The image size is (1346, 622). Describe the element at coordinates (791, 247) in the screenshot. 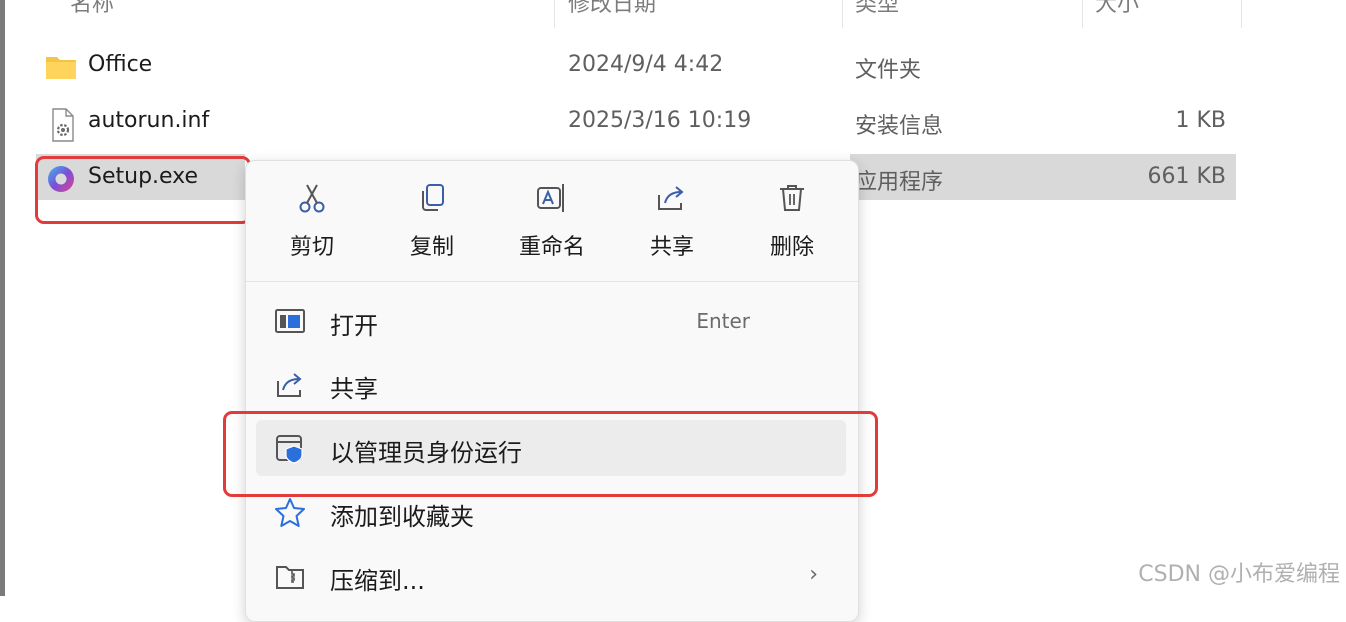

I see `quick-action-label: 删除` at that location.